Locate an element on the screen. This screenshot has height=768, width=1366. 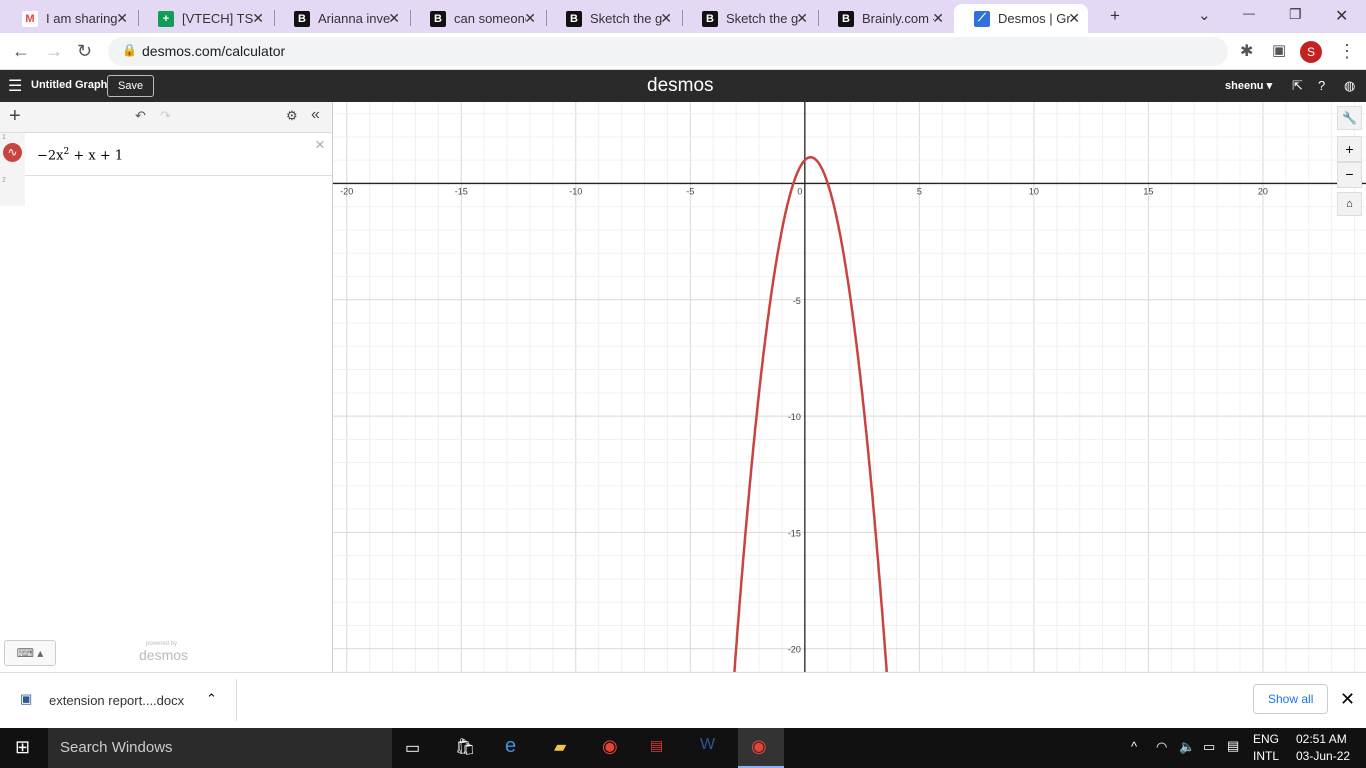
language-layout: INTL is located at coordinates (1266, 756).